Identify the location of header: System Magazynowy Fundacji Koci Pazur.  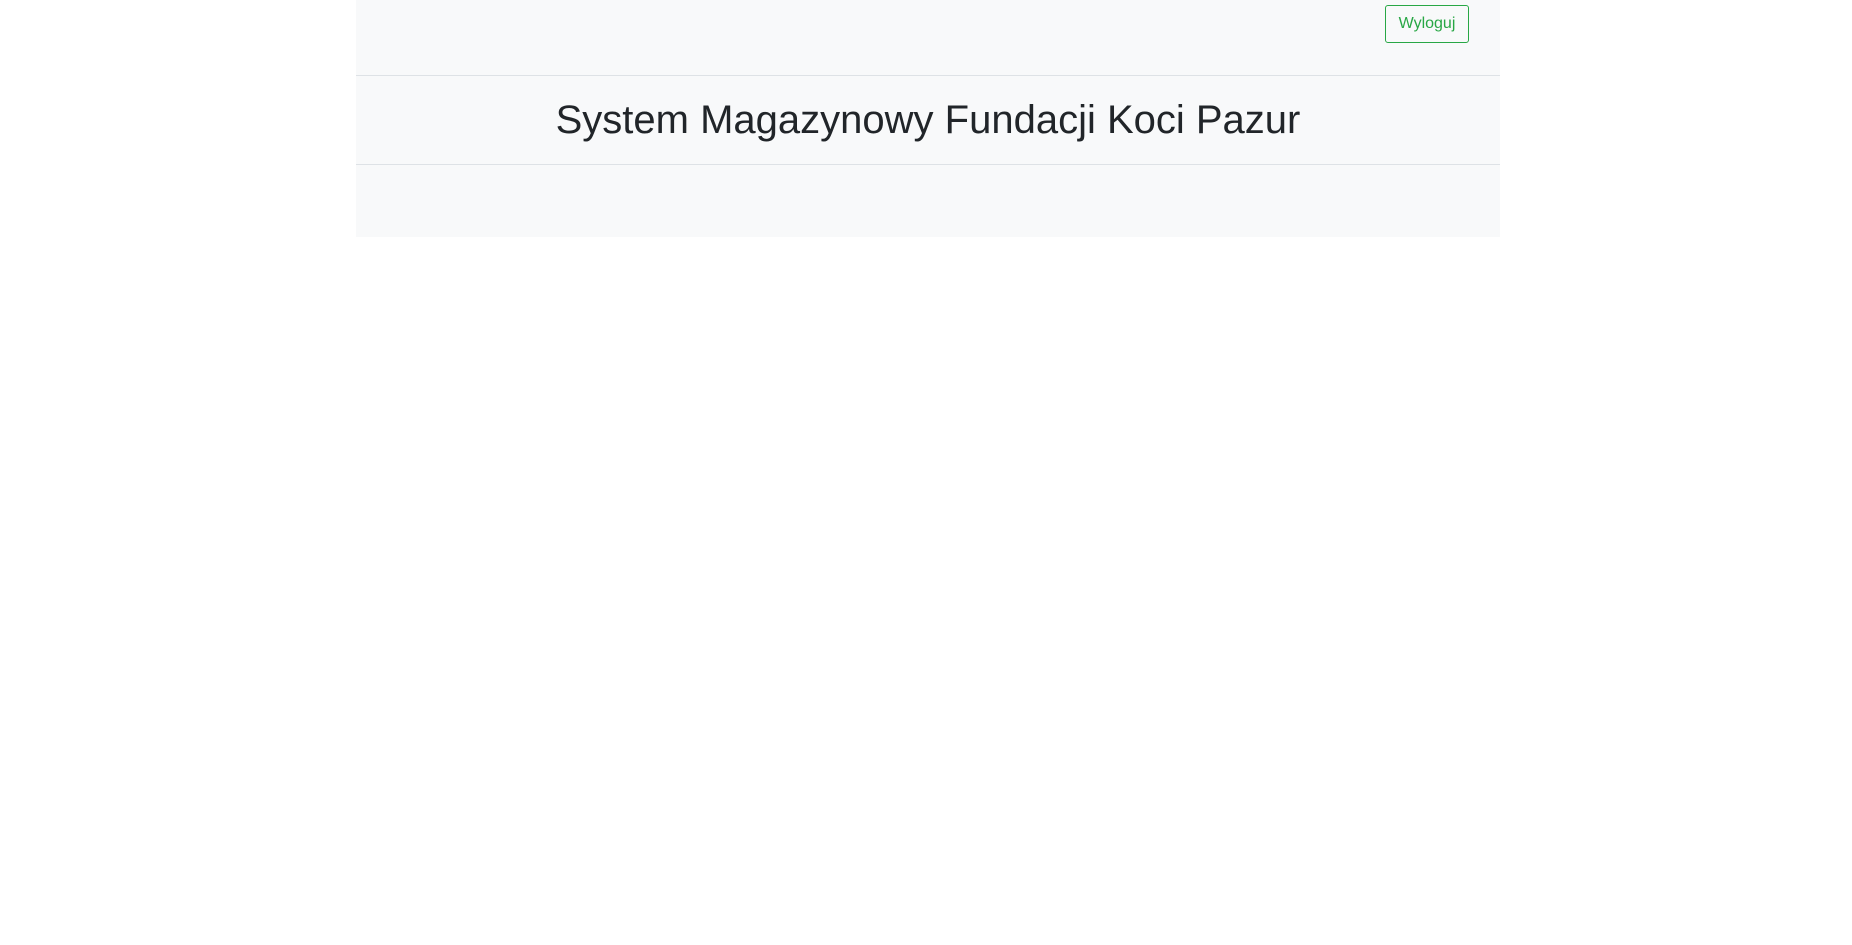
(928, 120).